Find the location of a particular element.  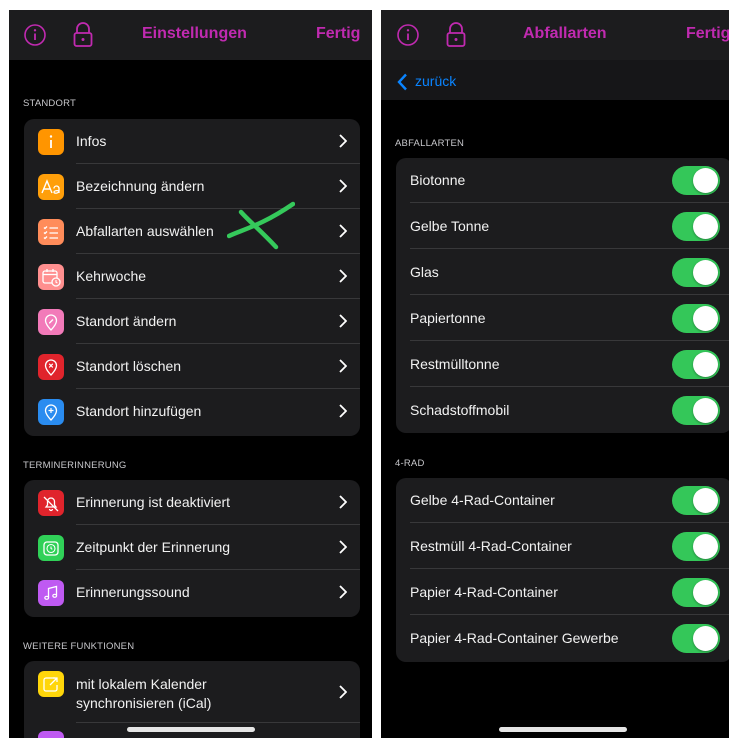

row-label: Restmülltonne is located at coordinates (455, 364).